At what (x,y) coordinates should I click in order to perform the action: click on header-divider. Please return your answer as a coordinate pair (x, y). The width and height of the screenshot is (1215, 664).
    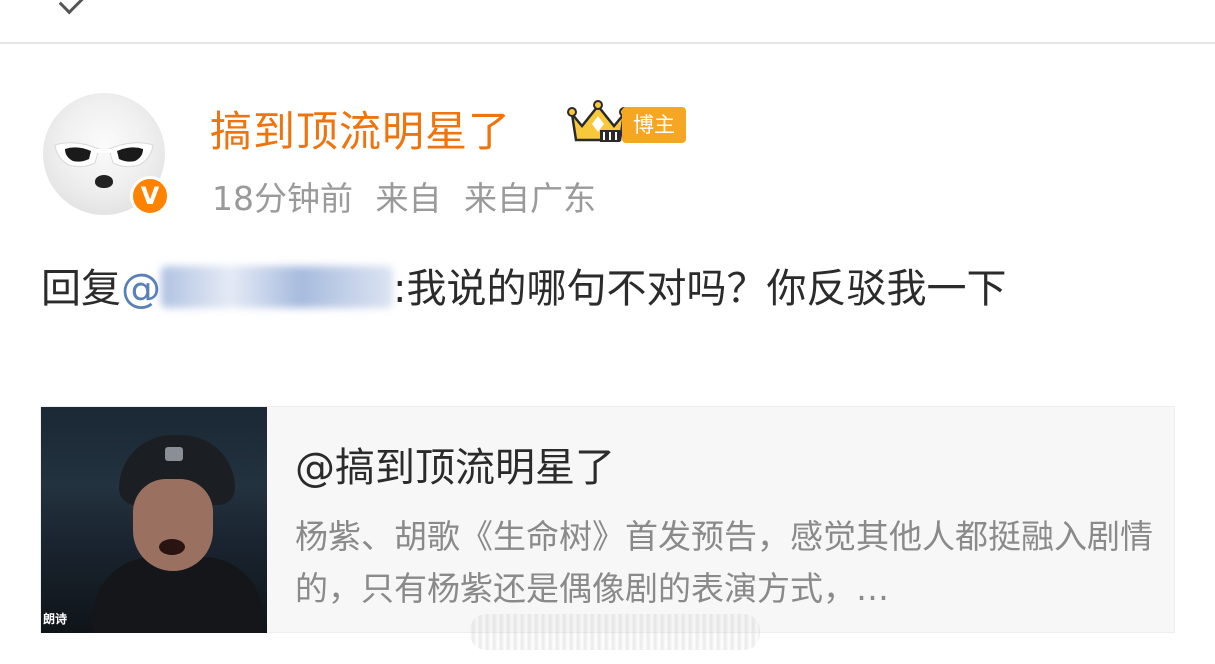
    Looking at the image, I should click on (607, 43).